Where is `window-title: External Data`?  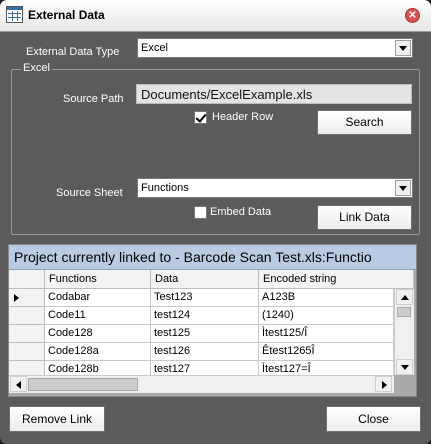 window-title: External Data is located at coordinates (66, 15).